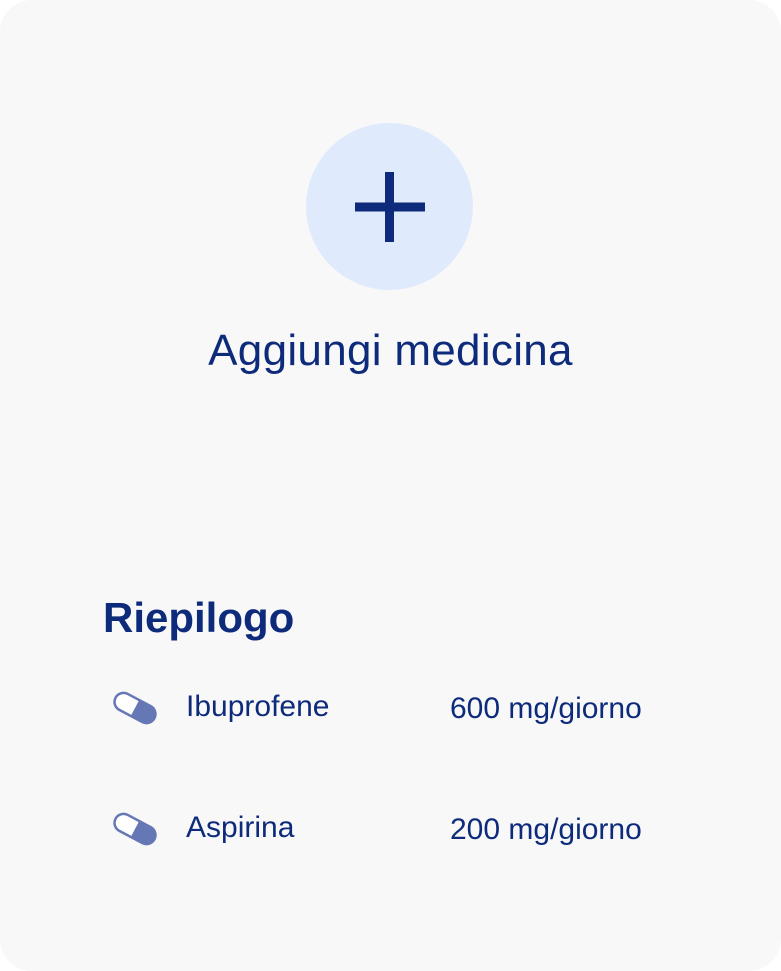 The height and width of the screenshot is (971, 781). Describe the element at coordinates (546, 829) in the screenshot. I see `medicine-dose: 200 mg/giorno` at that location.